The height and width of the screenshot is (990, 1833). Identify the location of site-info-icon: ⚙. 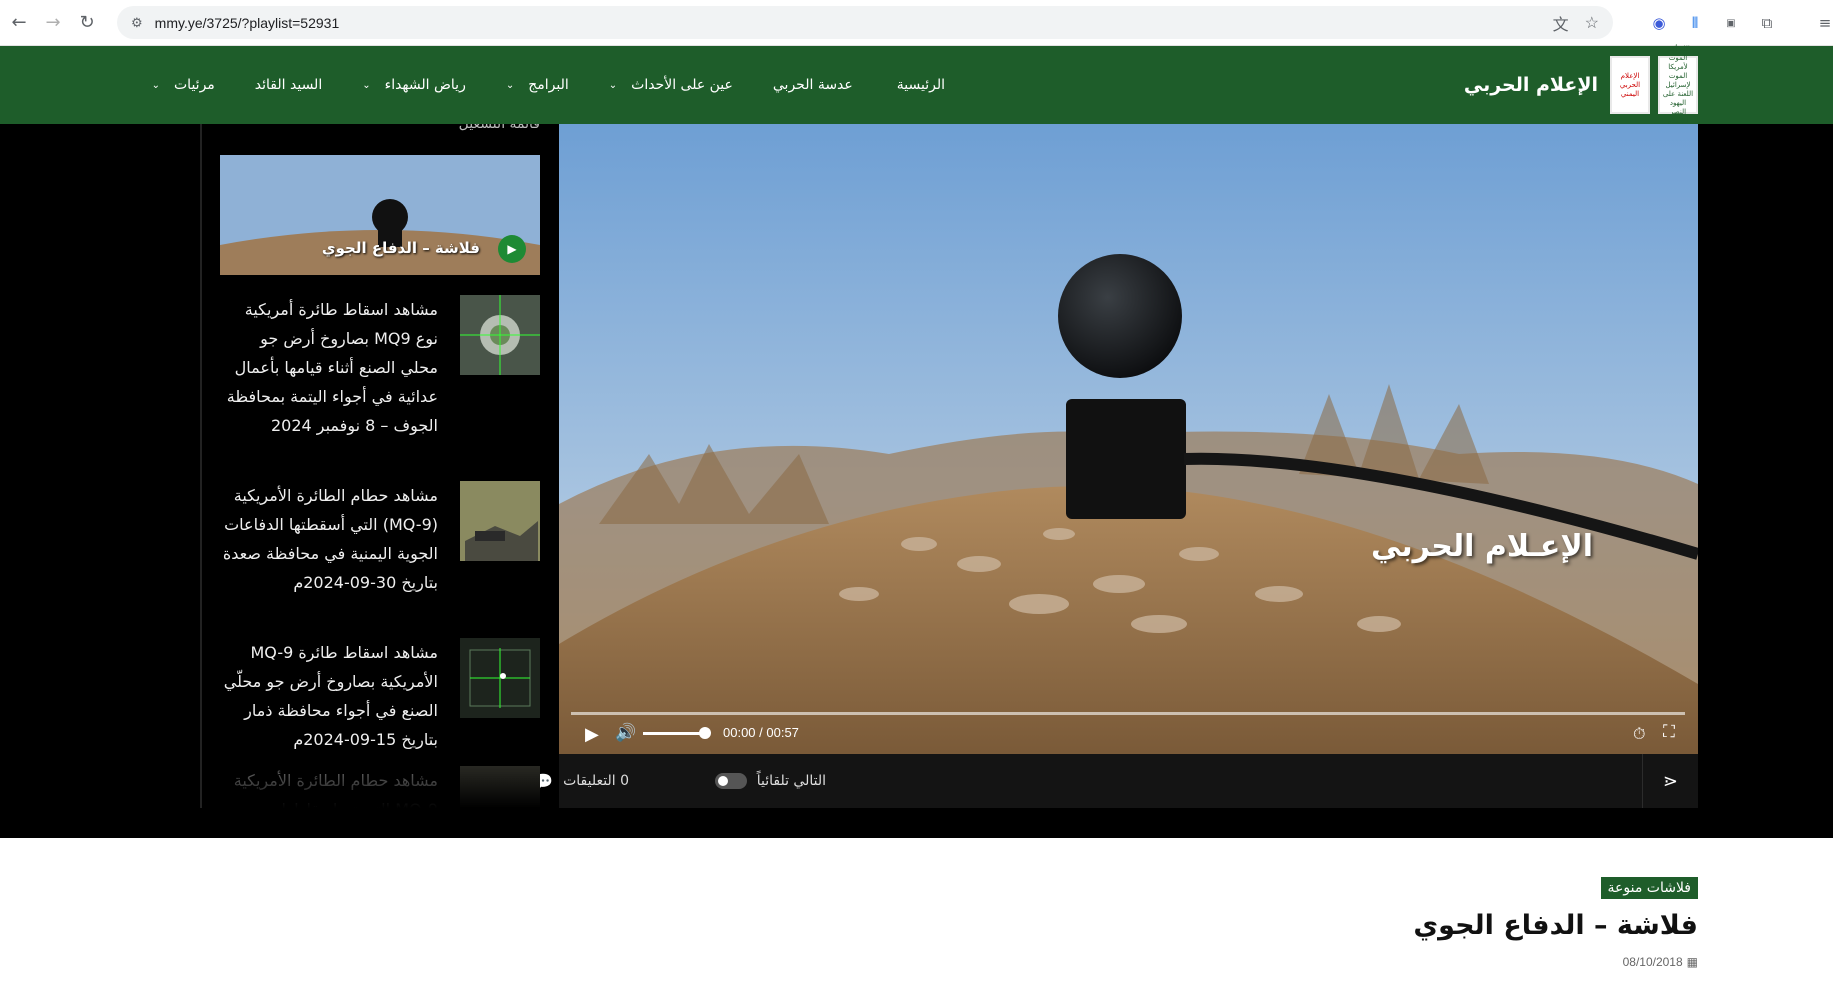
(137, 23).